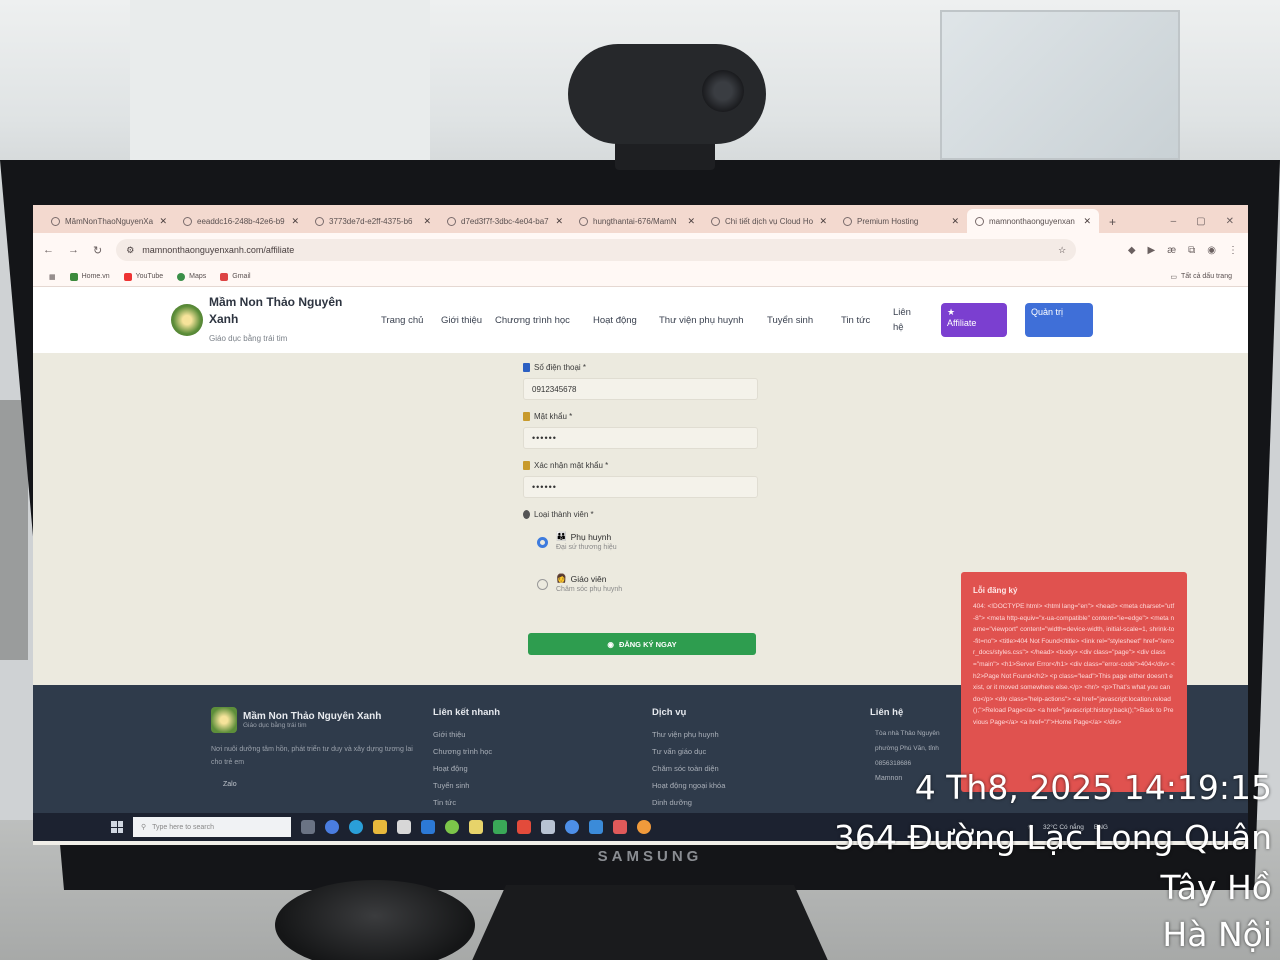 The height and width of the screenshot is (960, 1280). Describe the element at coordinates (1171, 250) in the screenshot. I see `extension-icon: æ` at that location.